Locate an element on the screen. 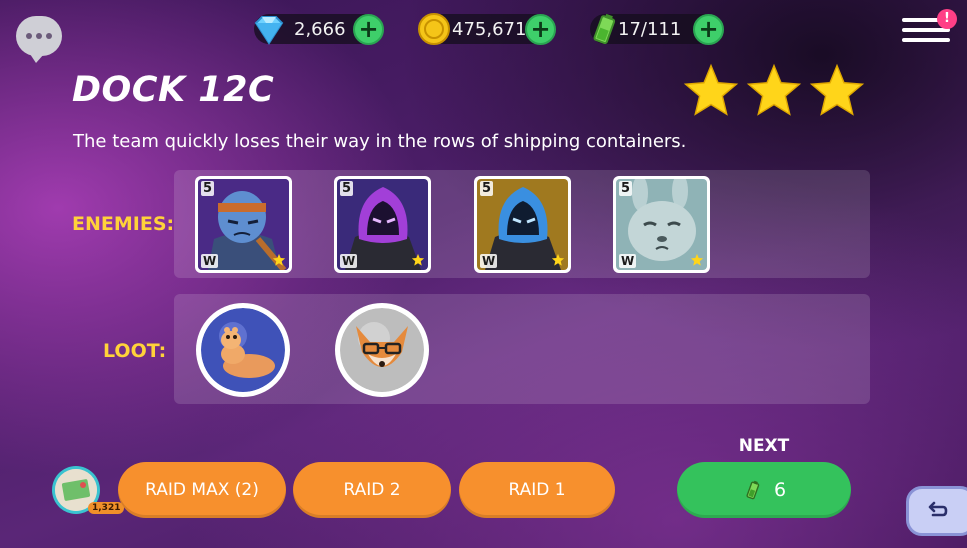  worm-creature-icon is located at coordinates (243, 350).